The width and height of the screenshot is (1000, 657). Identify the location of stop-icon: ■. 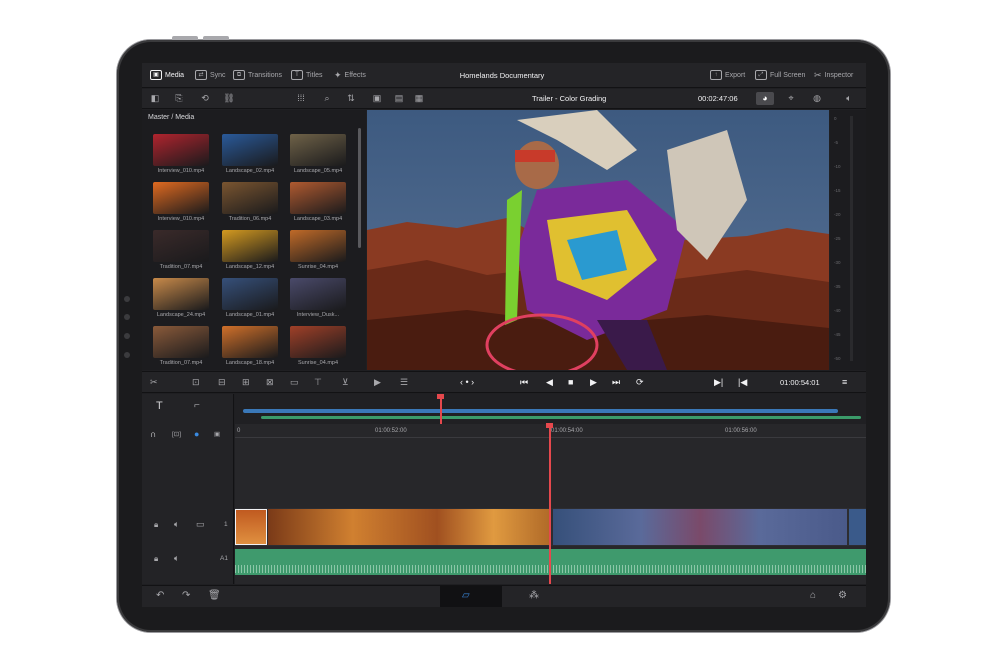
(570, 382).